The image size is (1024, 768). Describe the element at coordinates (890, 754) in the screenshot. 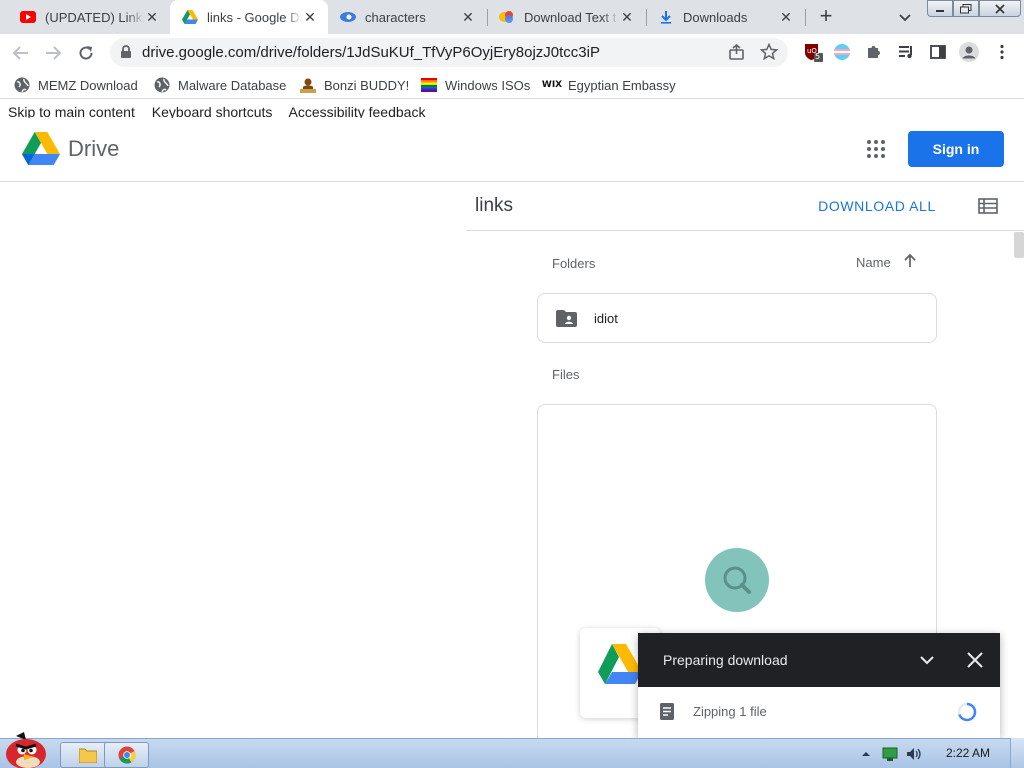

I see `network-icon` at that location.